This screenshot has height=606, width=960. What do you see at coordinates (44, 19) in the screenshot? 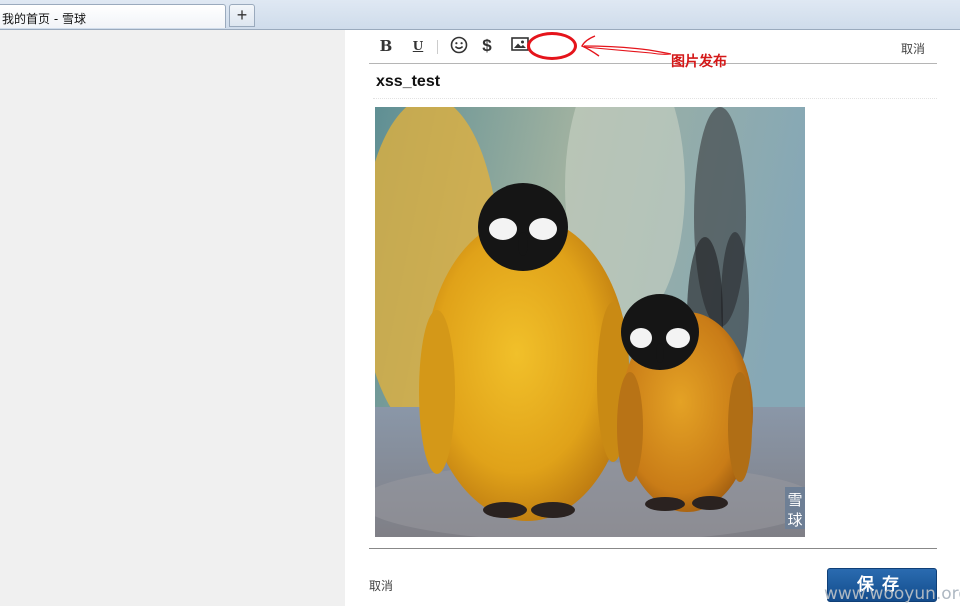
I see `browser-tab-title: 我的首页 - 雪球` at bounding box center [44, 19].